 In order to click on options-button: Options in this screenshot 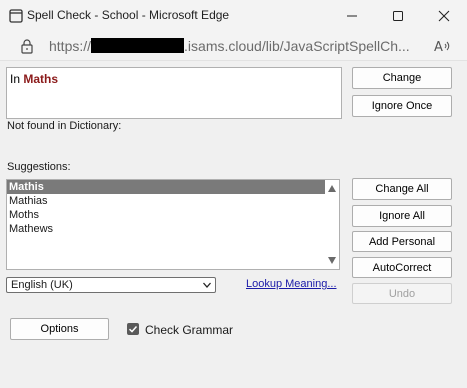, I will do `click(59, 329)`.